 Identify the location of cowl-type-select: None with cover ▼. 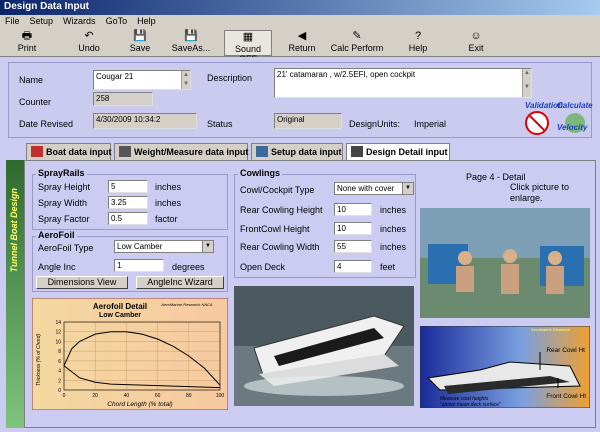
(374, 188).